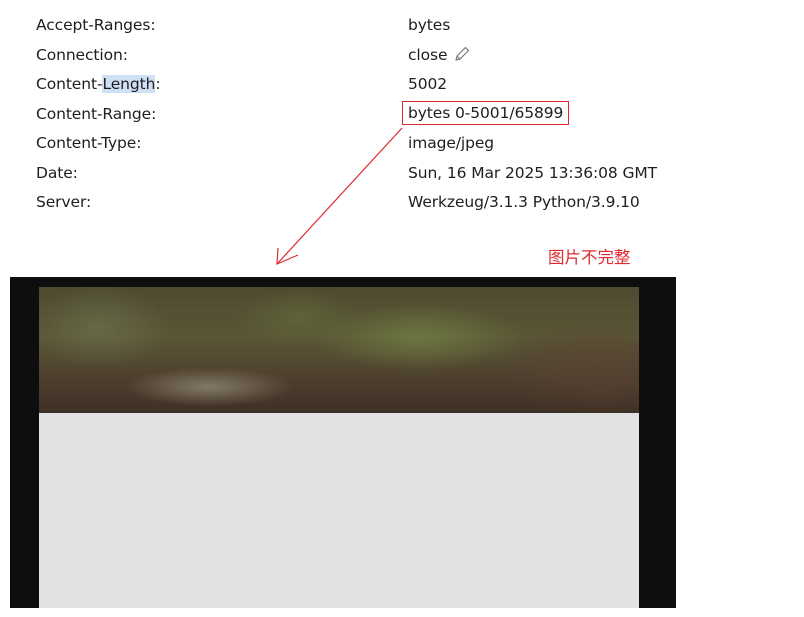 The height and width of the screenshot is (617, 804). I want to click on annotation-label: 图片不完整, so click(589, 257).